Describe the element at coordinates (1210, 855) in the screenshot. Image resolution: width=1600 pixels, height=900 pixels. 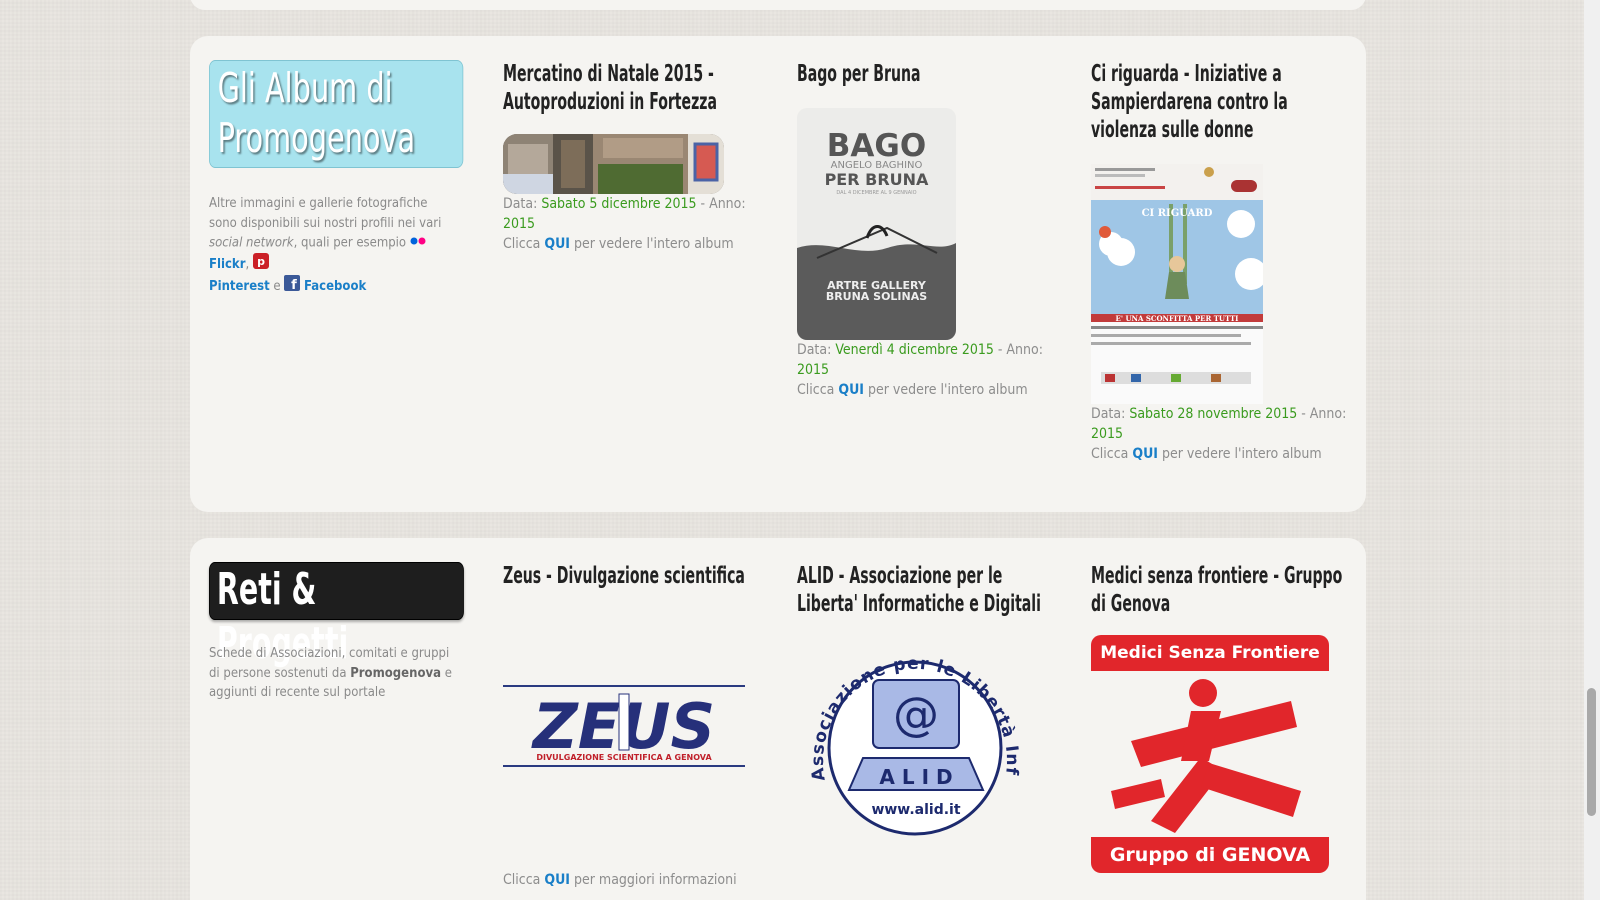
I see `msf-bottom-banner: Gruppo di GENOVA` at that location.